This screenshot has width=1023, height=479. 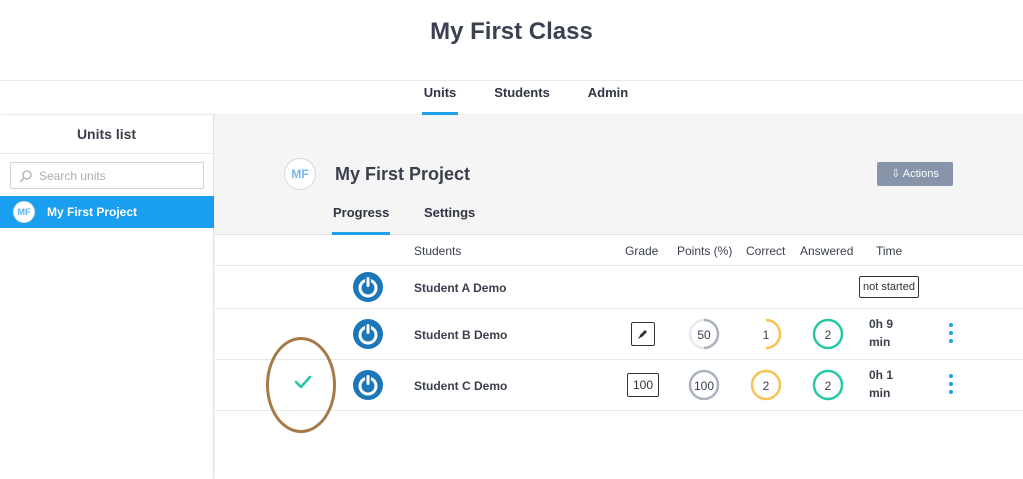 I want to click on tab-students-label: Students, so click(x=522, y=92).